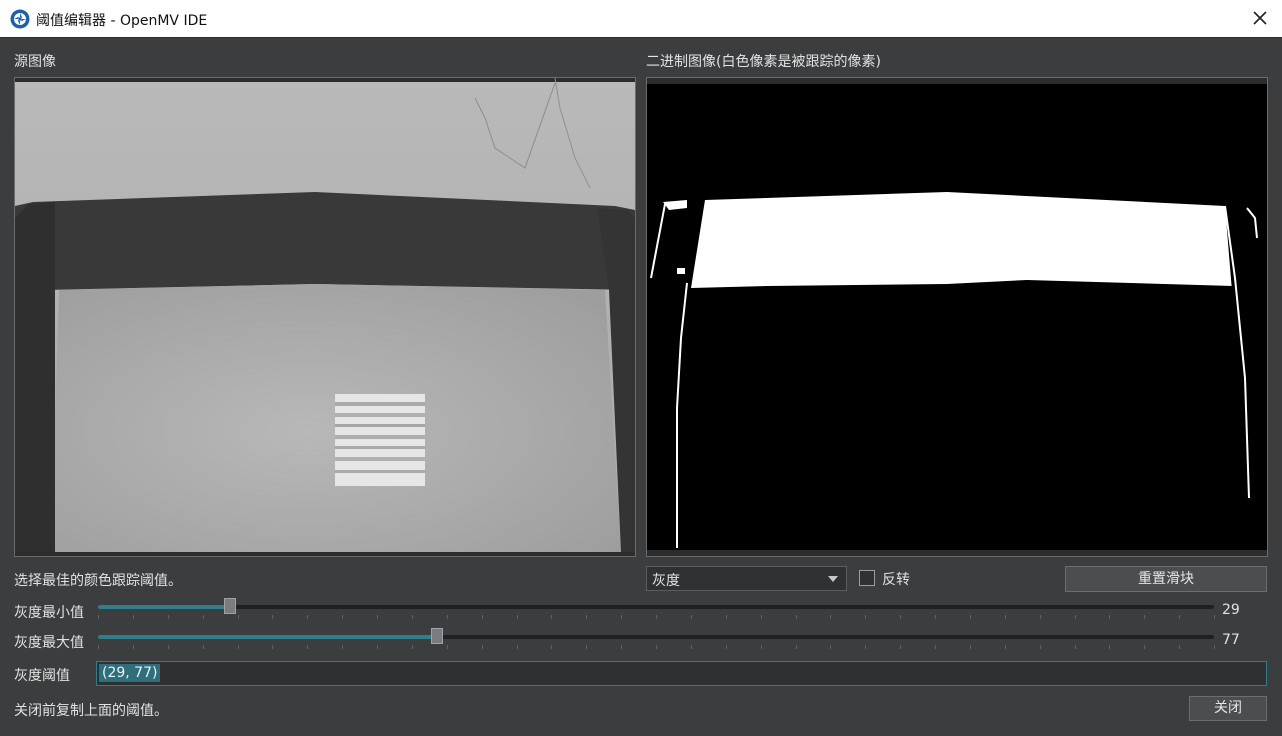 Image resolution: width=1282 pixels, height=736 pixels. I want to click on invert-checkbox, so click(867, 578).